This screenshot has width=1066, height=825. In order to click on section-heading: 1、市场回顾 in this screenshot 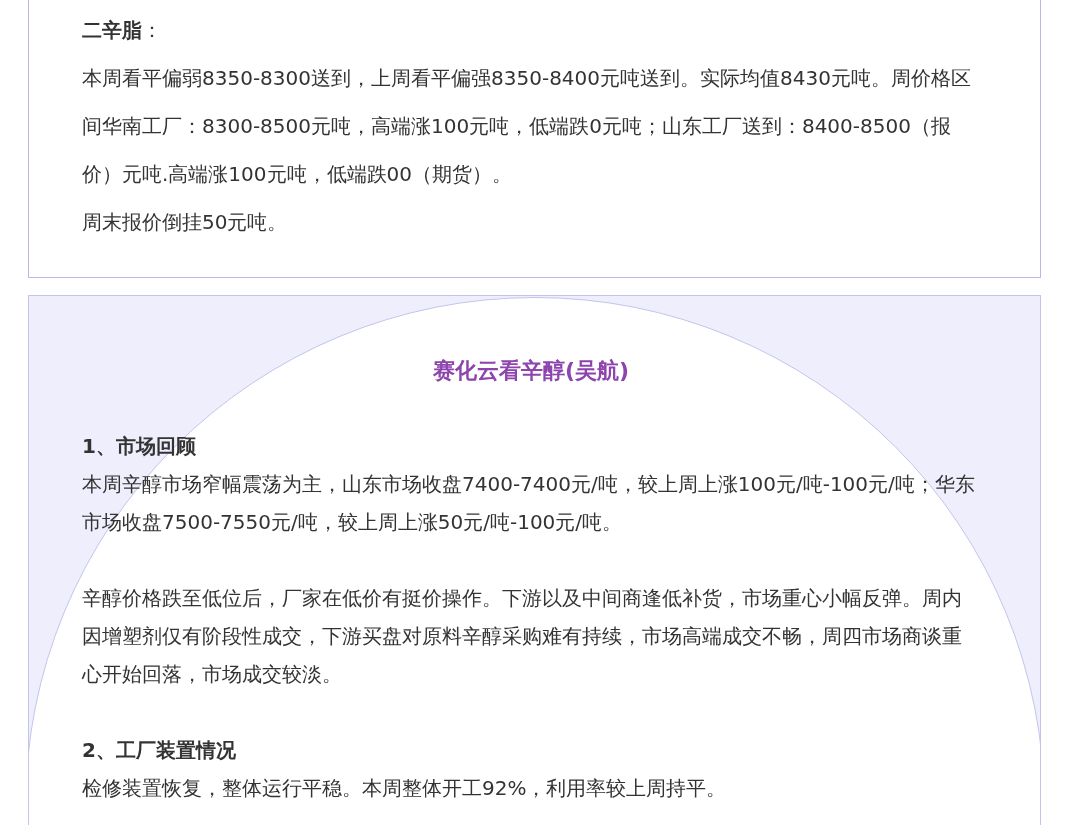, I will do `click(139, 446)`.